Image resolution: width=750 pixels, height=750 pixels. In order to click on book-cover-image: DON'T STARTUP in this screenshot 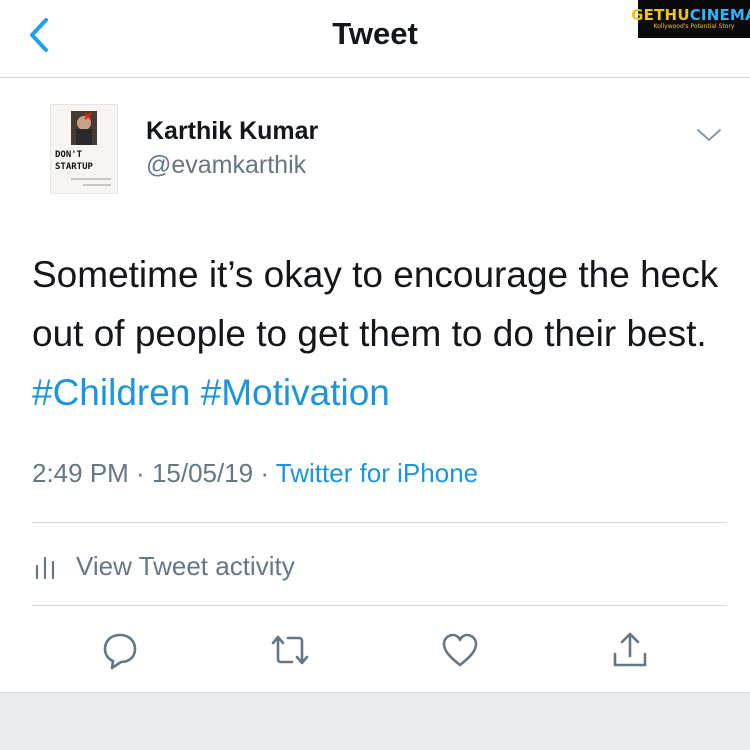, I will do `click(84, 149)`.